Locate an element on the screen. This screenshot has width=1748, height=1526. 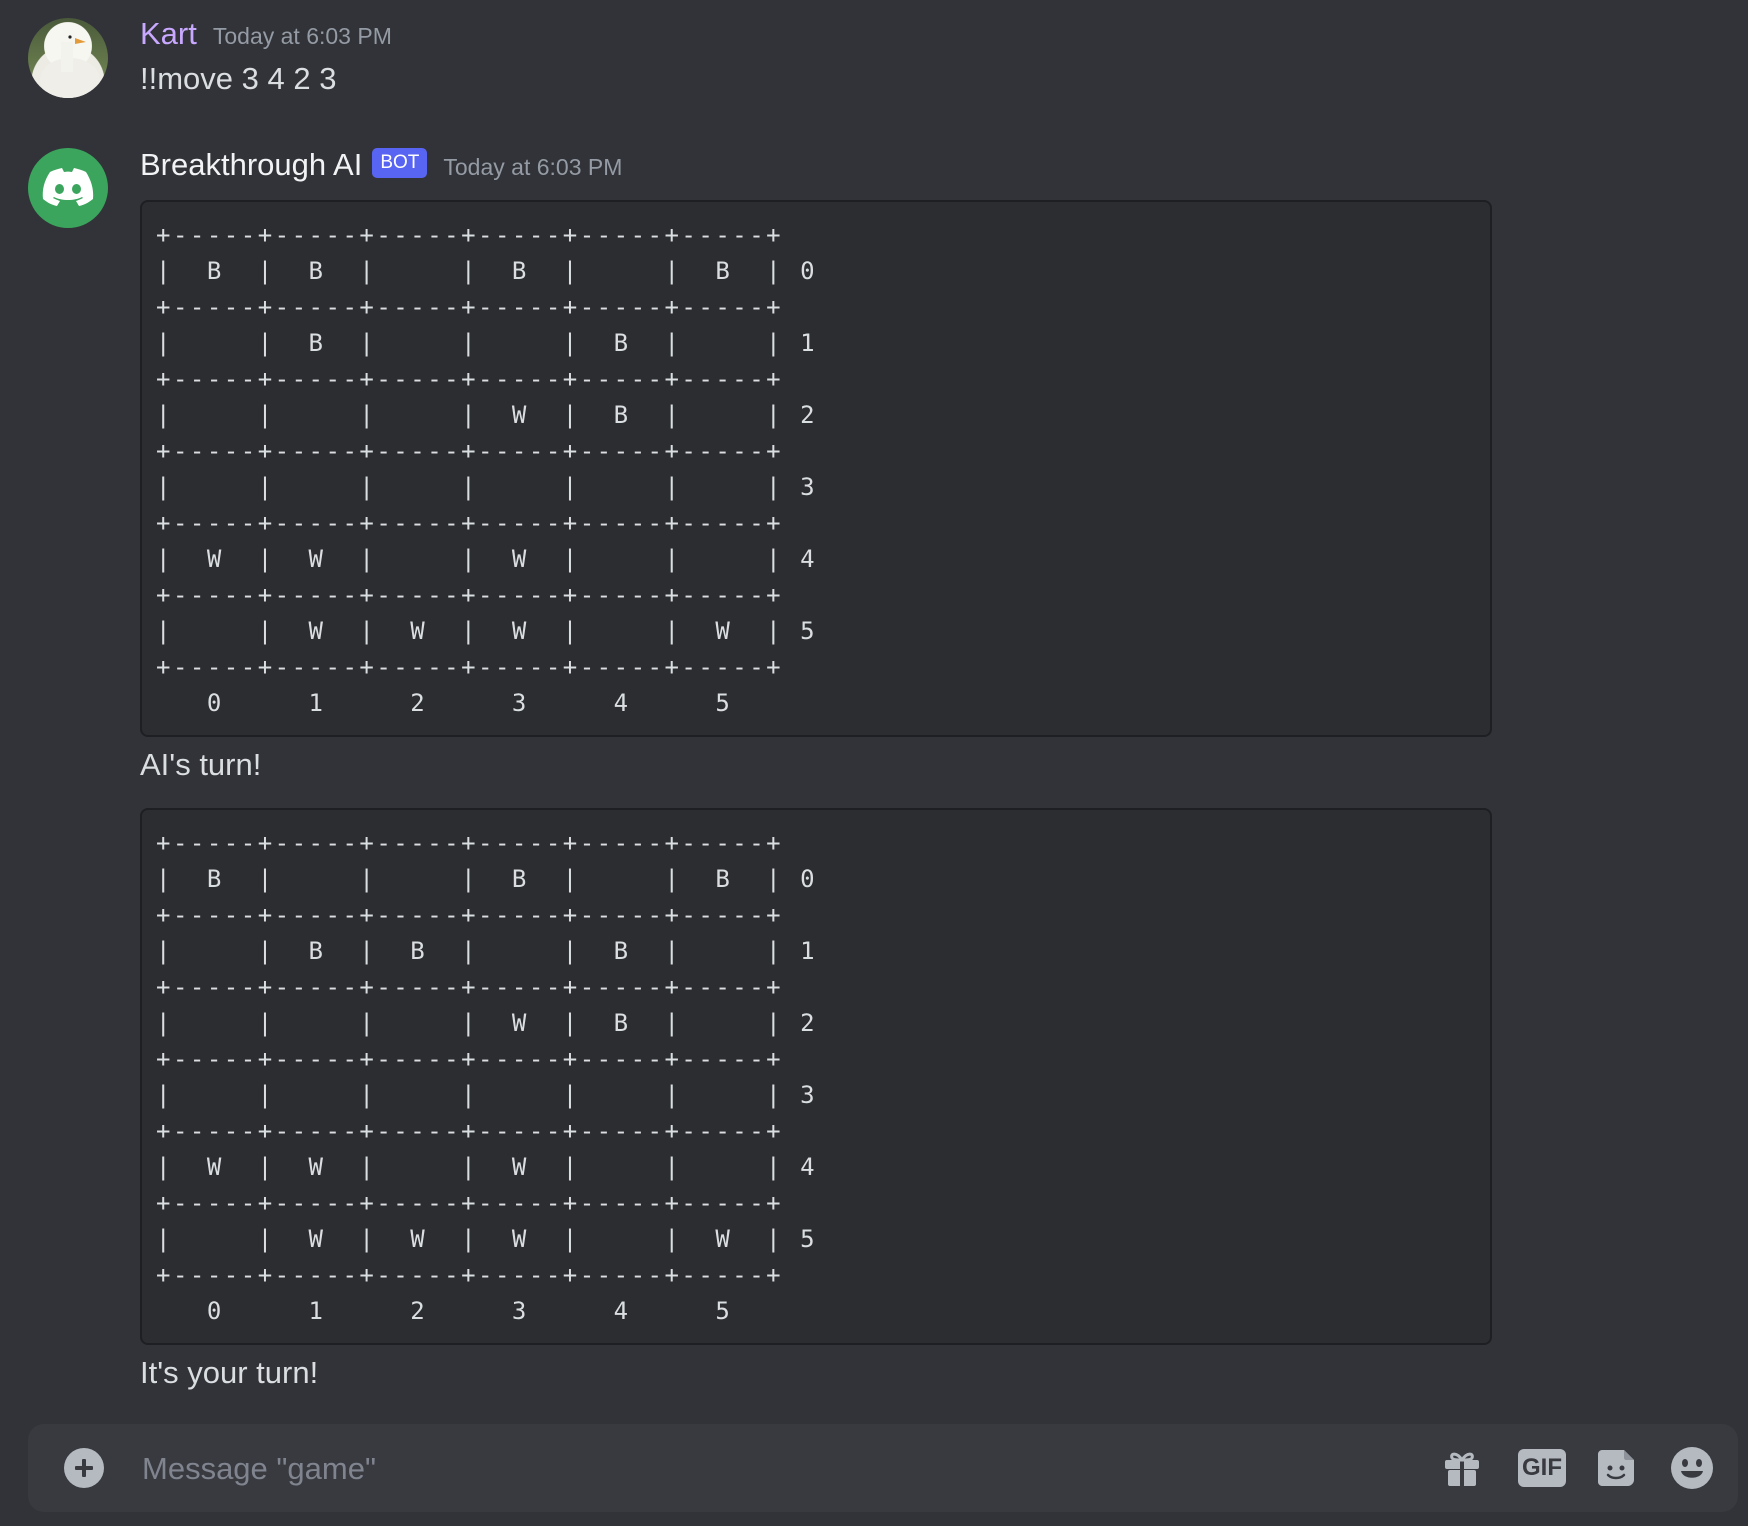
gift-icon is located at coordinates (1462, 1468).